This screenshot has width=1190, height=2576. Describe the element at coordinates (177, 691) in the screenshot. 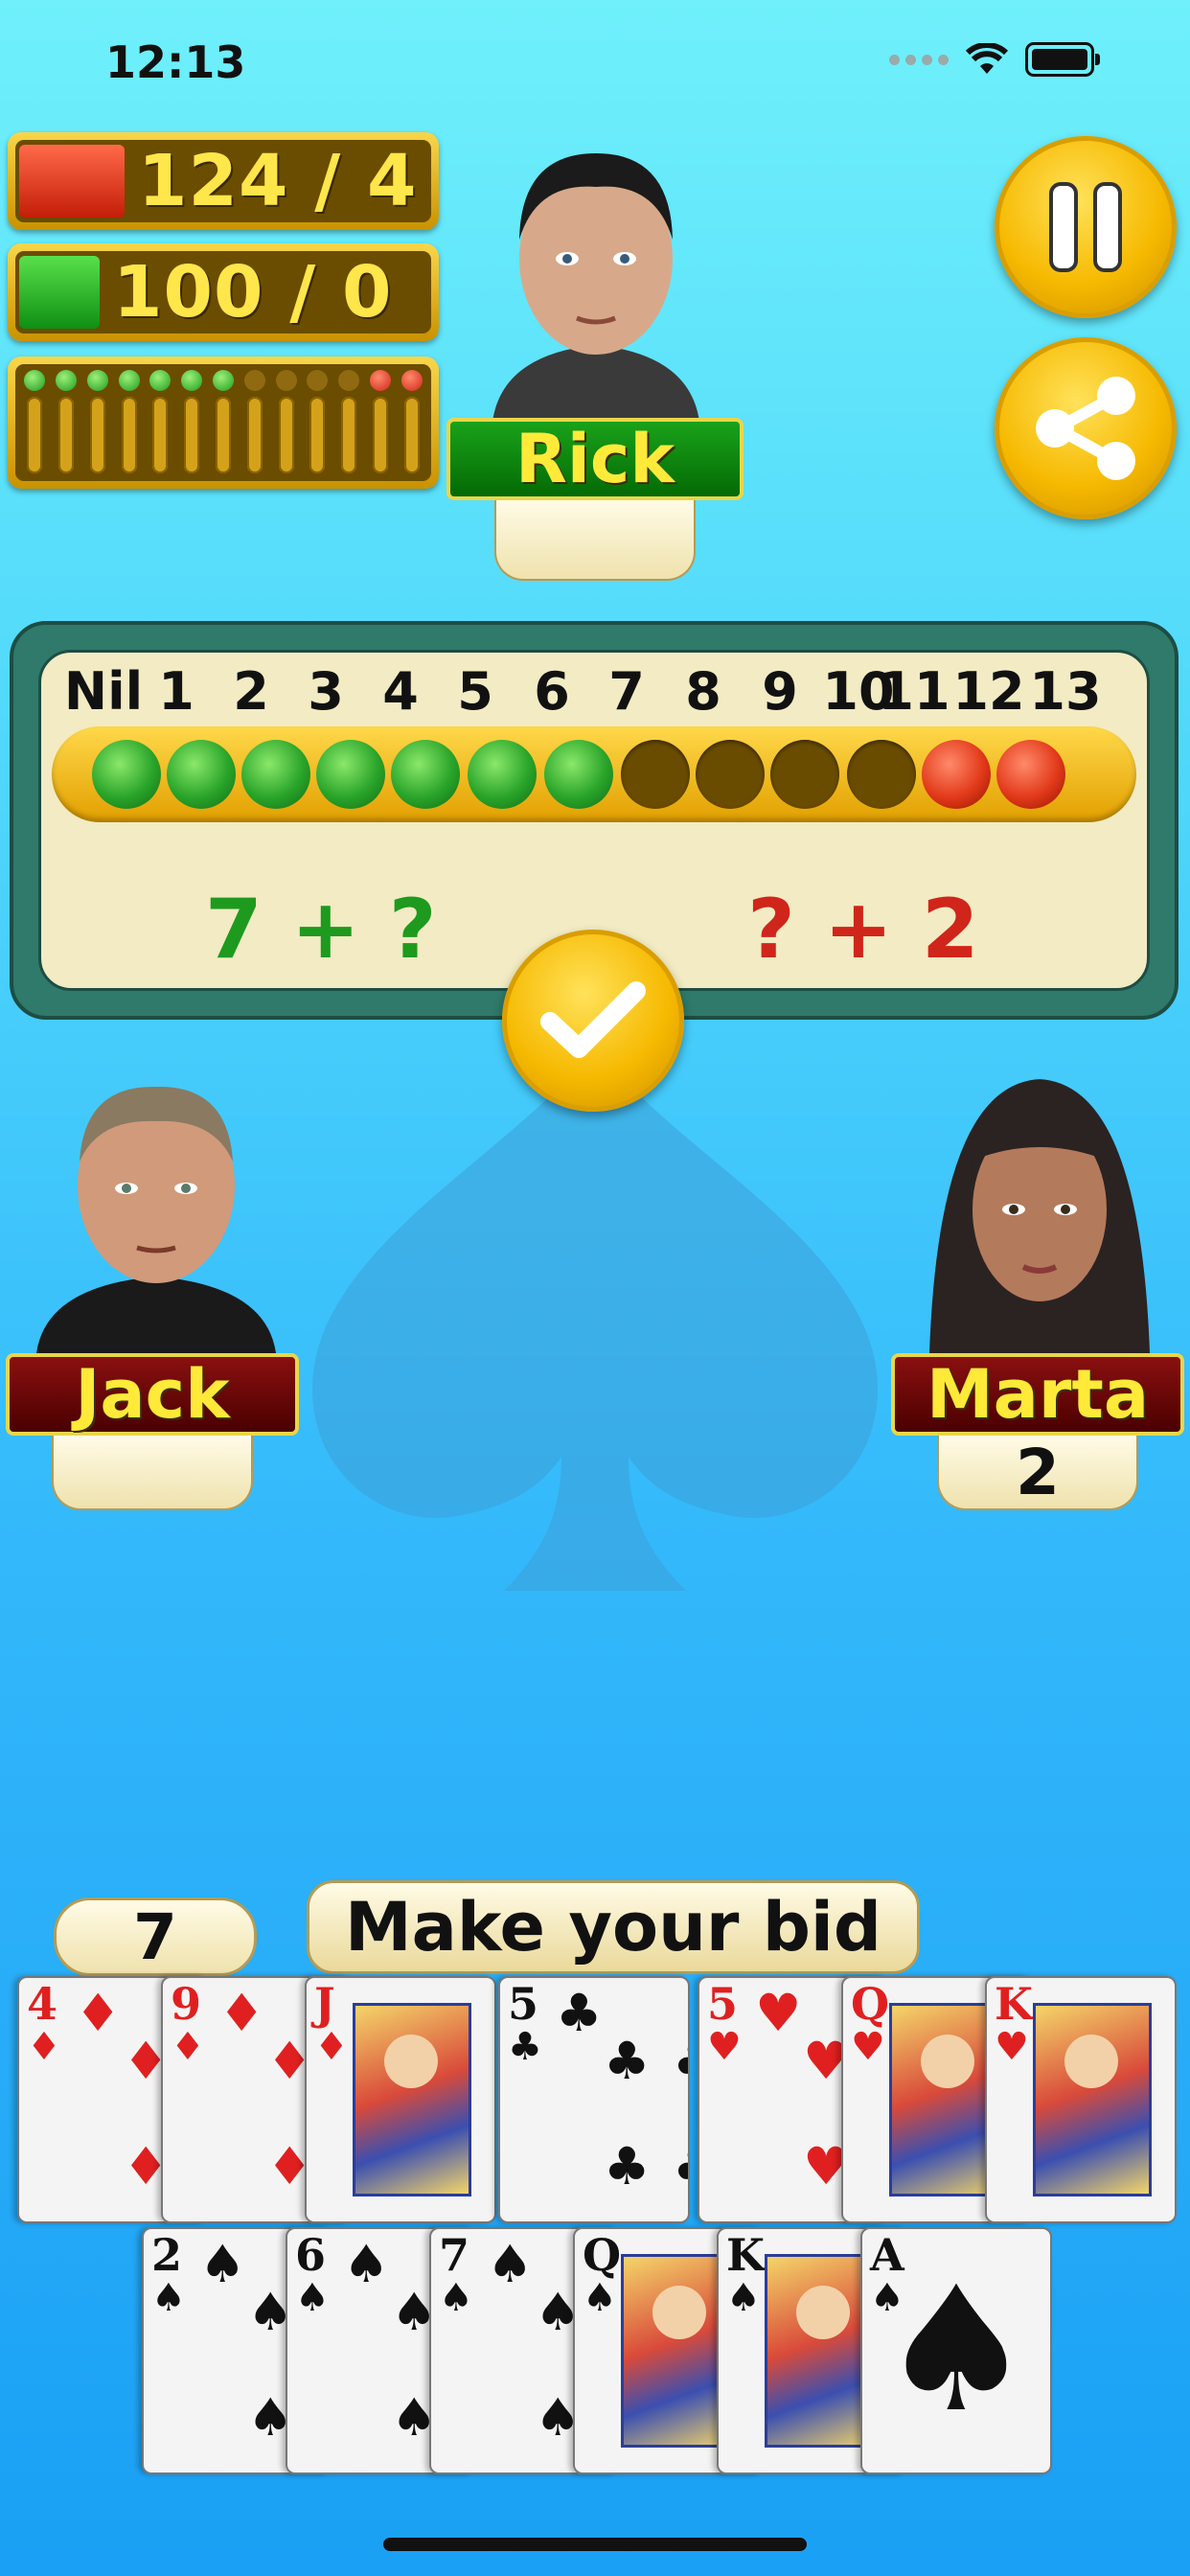

I see `bid-option-1: 1` at that location.